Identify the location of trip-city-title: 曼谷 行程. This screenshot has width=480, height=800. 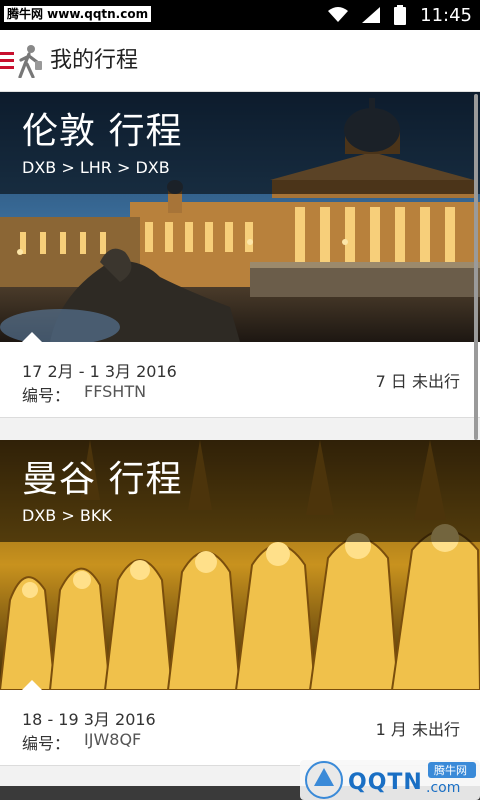
(102, 479).